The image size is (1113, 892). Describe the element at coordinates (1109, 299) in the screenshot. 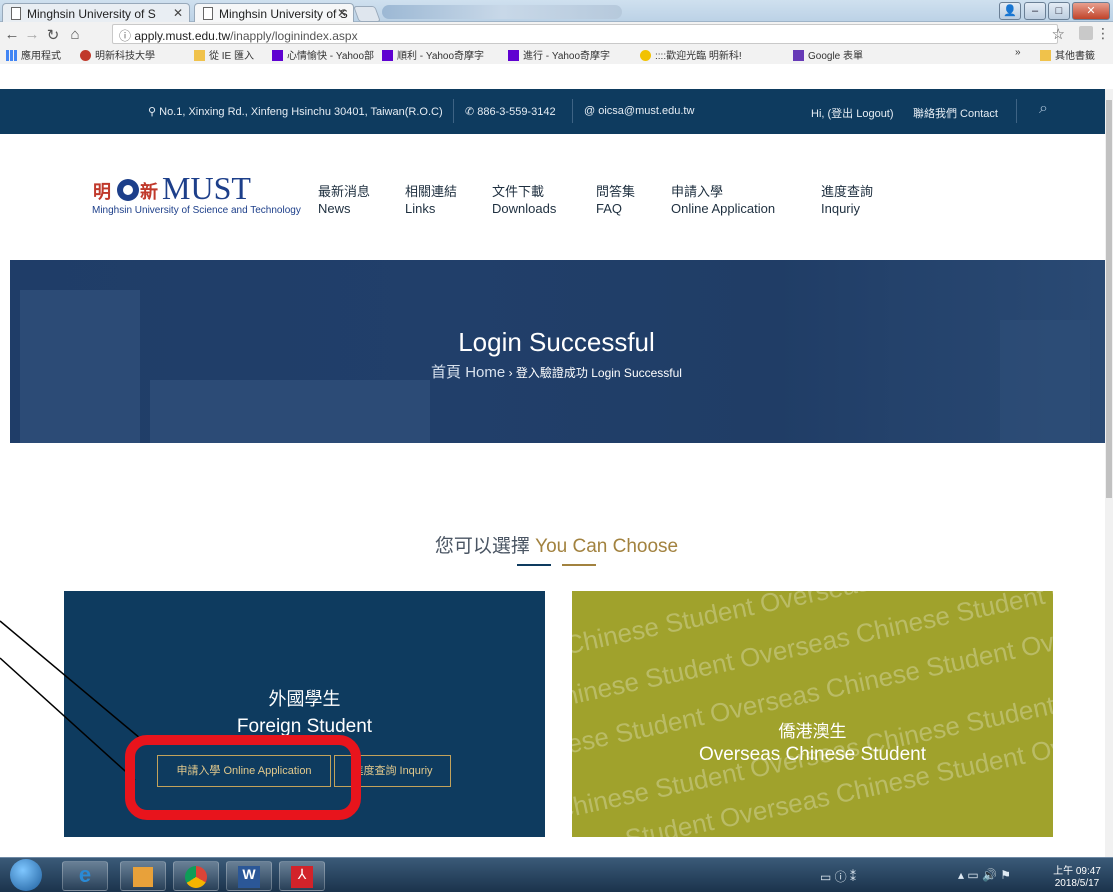

I see `scrollbar-thumb` at that location.